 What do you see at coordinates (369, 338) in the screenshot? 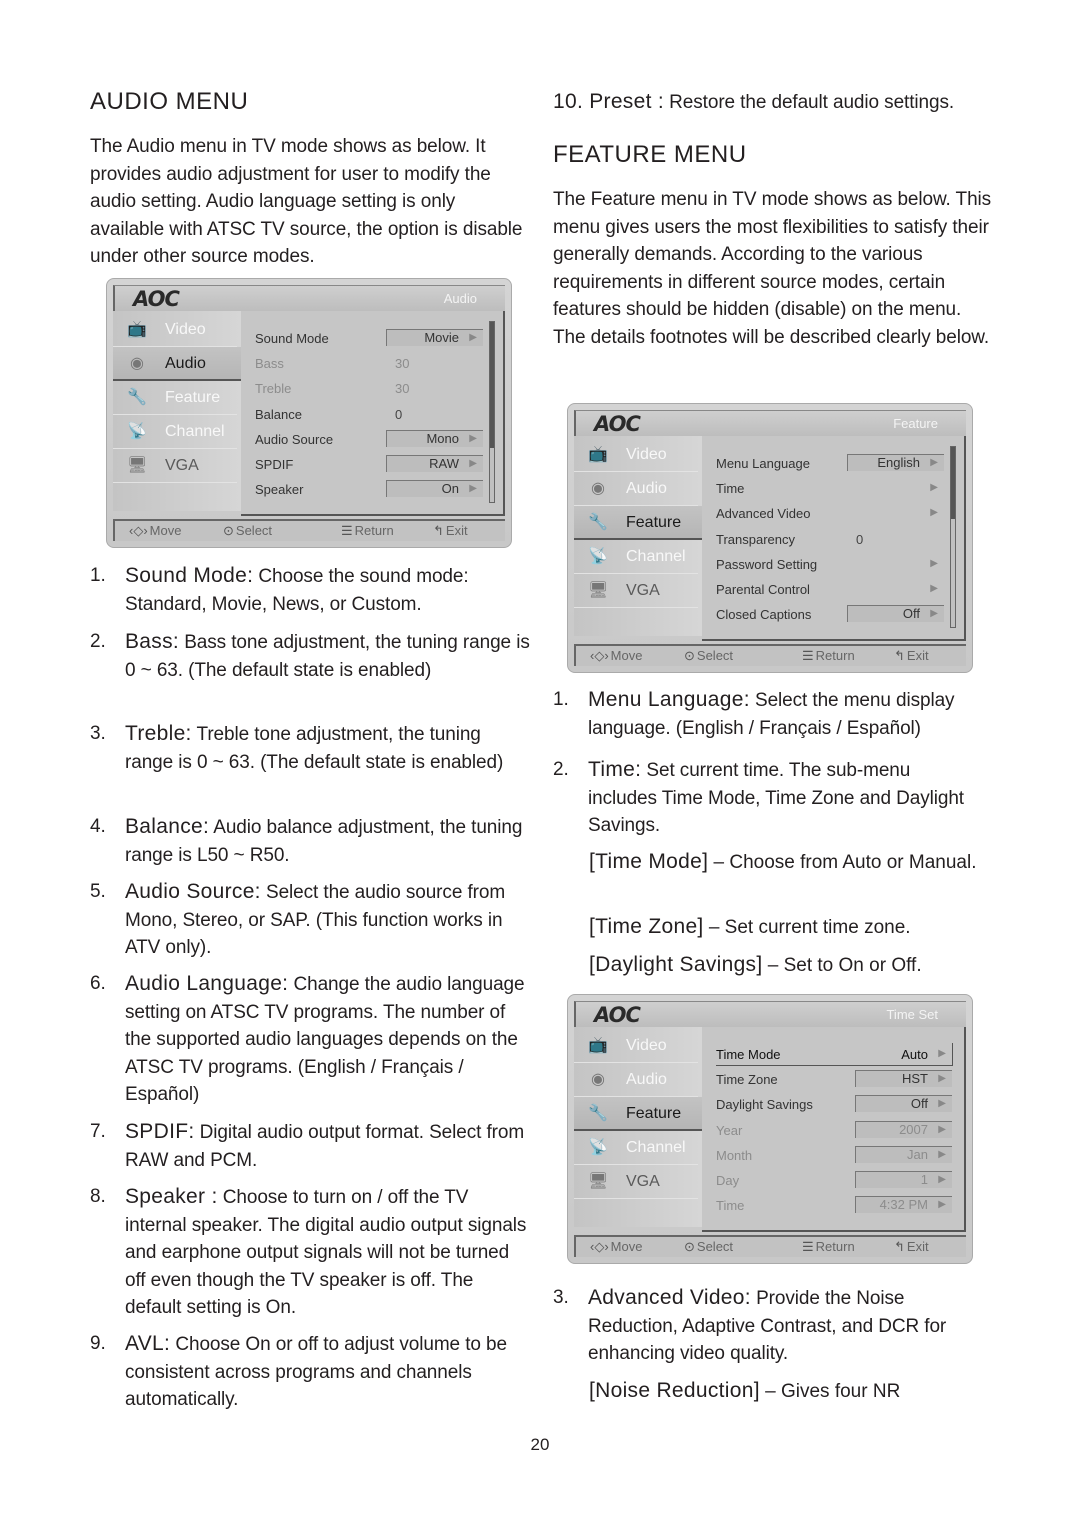
I see `osd-row-sound-mode: Sound Mode Movie ▶` at bounding box center [369, 338].